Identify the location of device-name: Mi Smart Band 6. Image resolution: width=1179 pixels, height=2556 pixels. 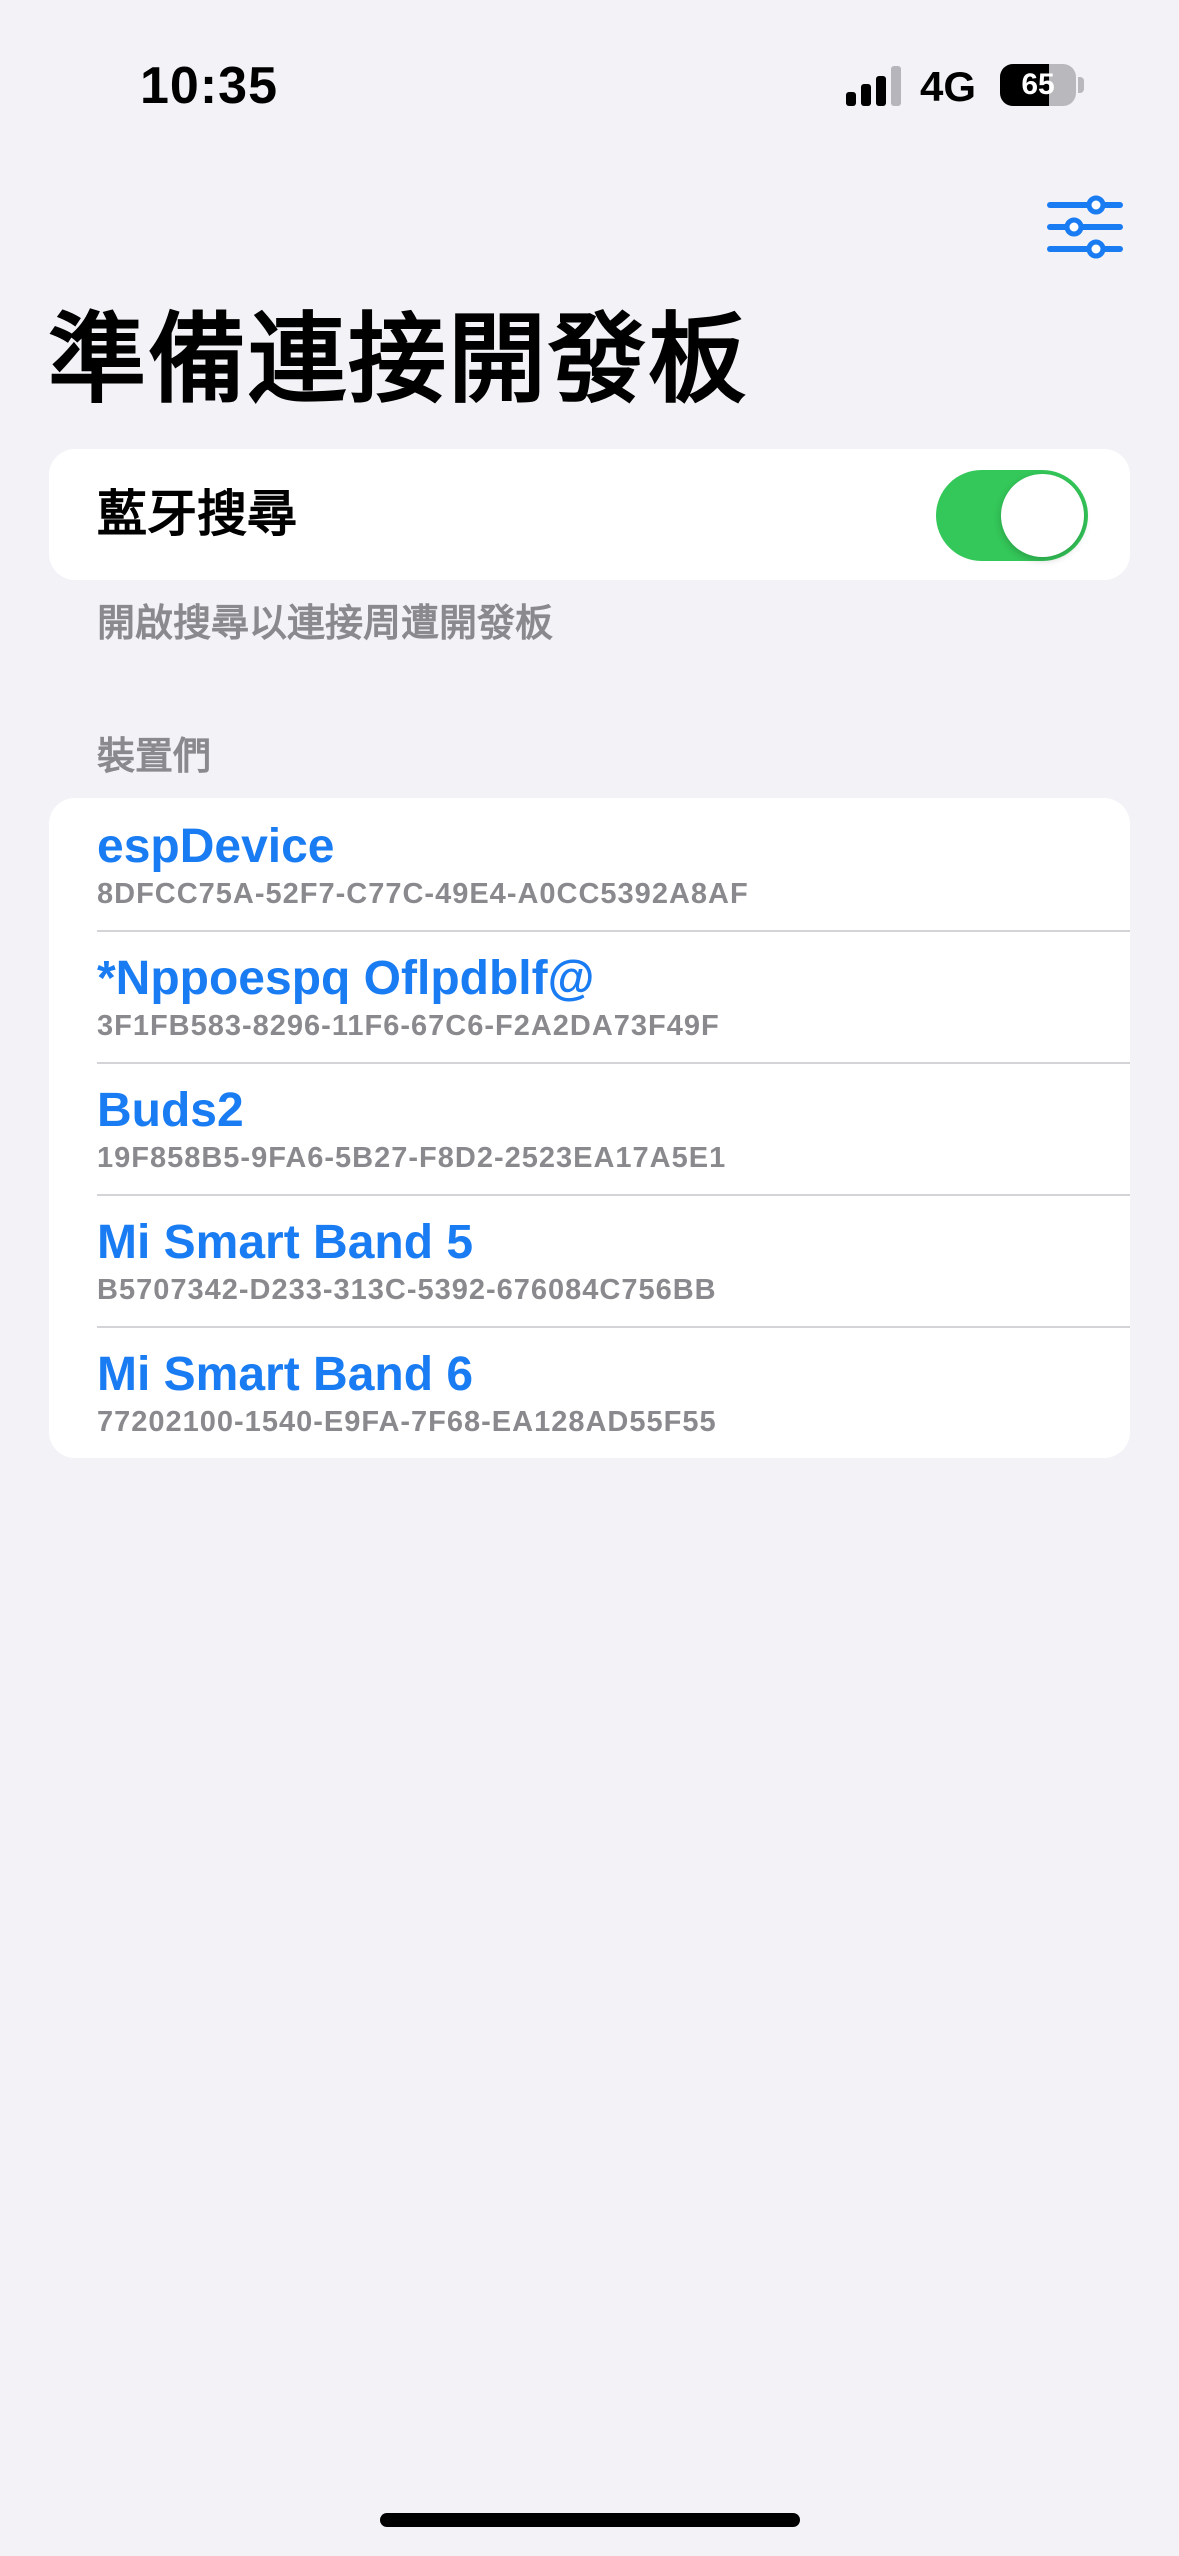
(285, 1374).